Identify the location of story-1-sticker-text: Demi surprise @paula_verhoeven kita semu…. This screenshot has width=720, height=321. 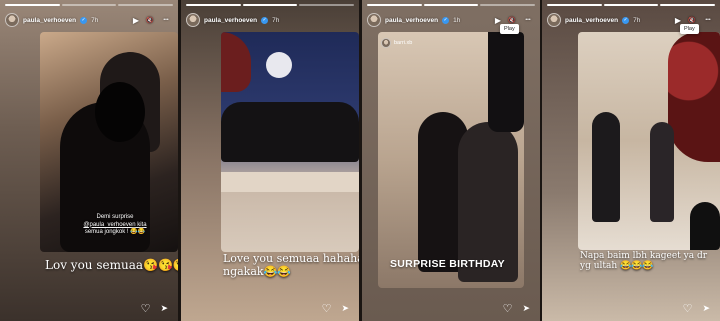
(115, 225).